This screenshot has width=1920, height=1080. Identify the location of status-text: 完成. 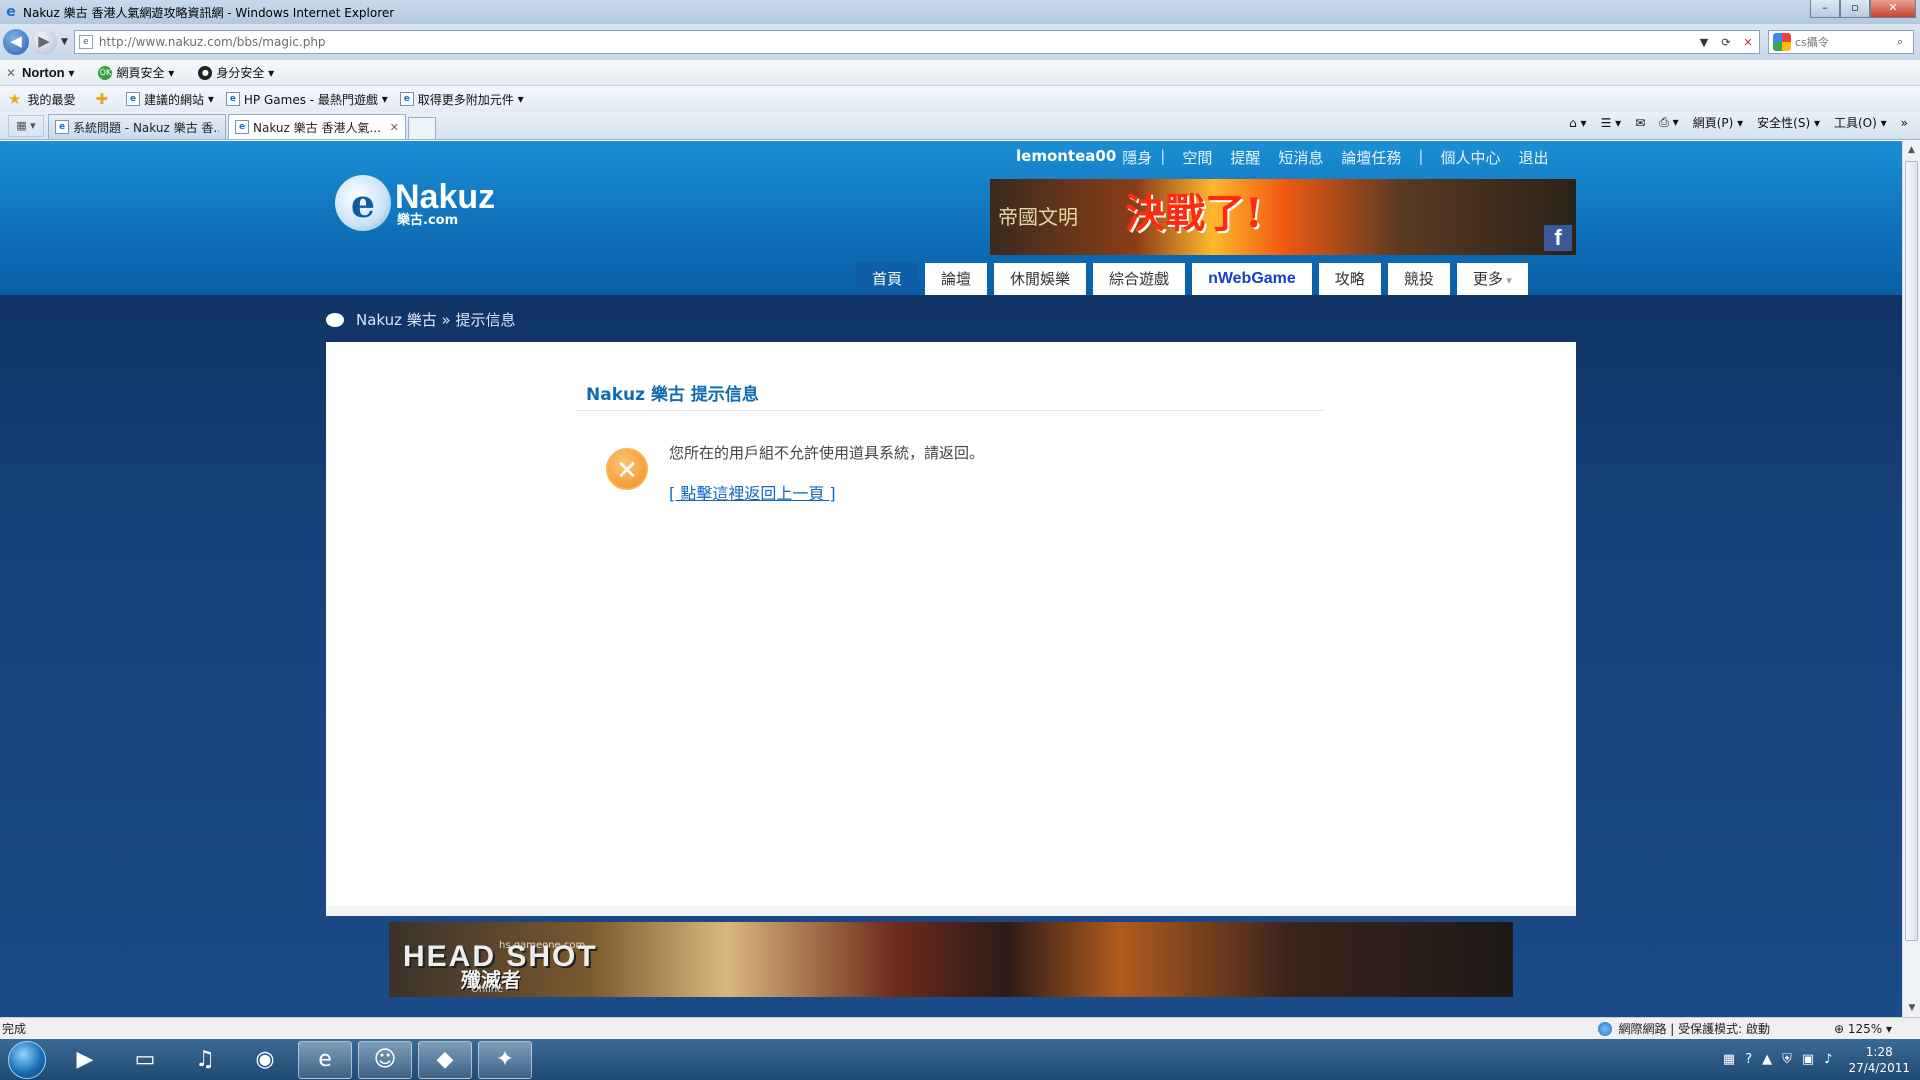
(14, 1029).